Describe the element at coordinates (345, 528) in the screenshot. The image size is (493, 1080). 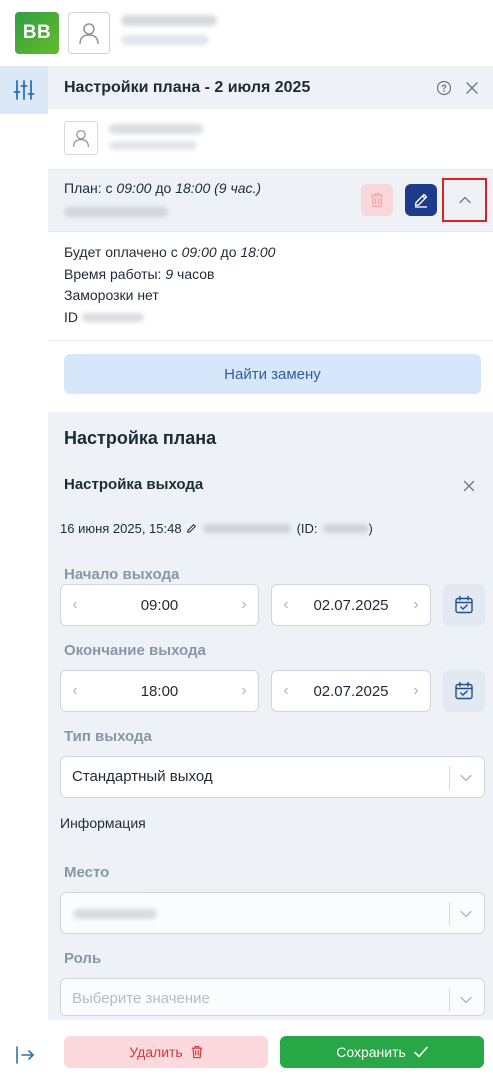
I see `audit-id-redacted` at that location.